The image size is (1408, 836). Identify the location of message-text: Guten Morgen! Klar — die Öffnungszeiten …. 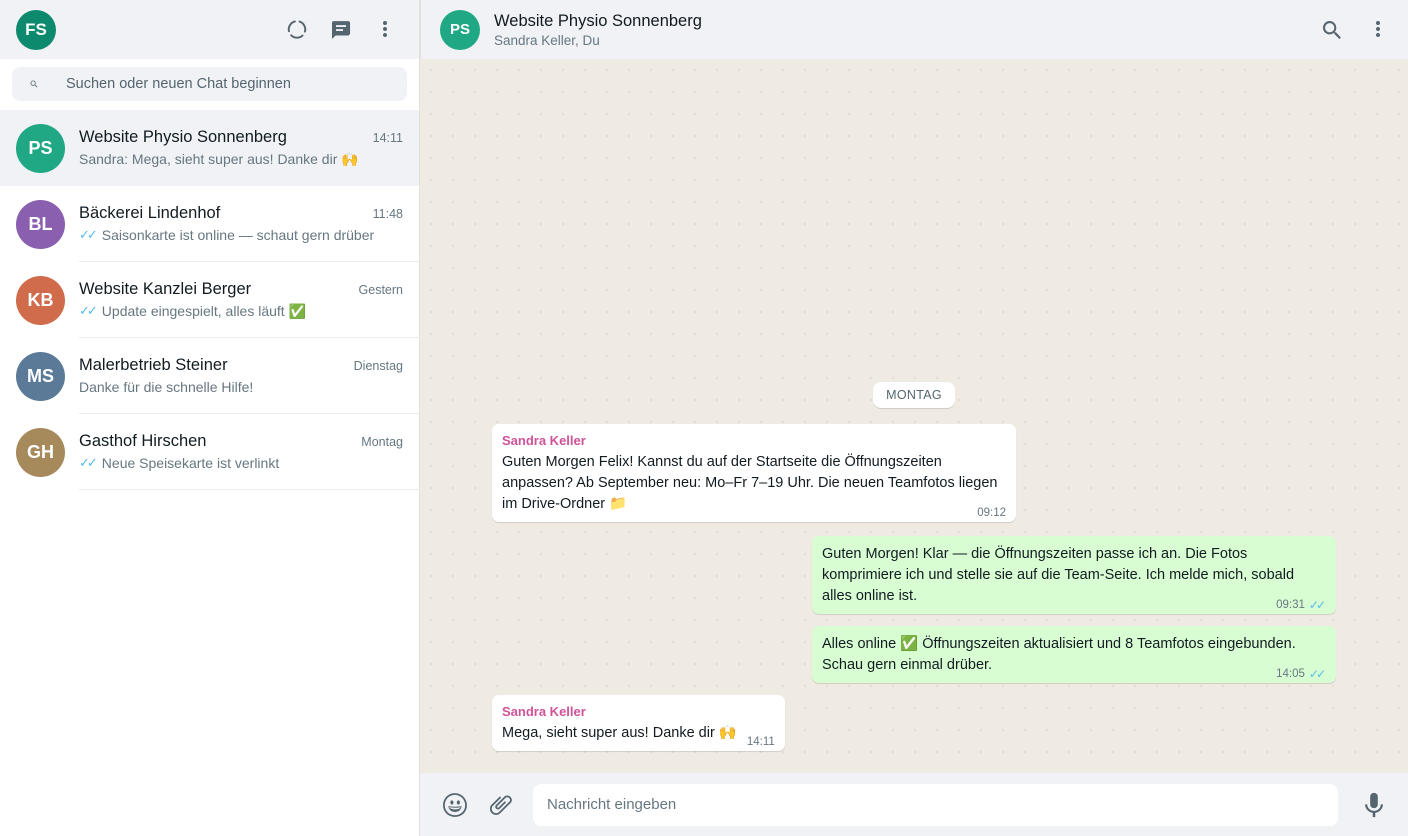
(1058, 575).